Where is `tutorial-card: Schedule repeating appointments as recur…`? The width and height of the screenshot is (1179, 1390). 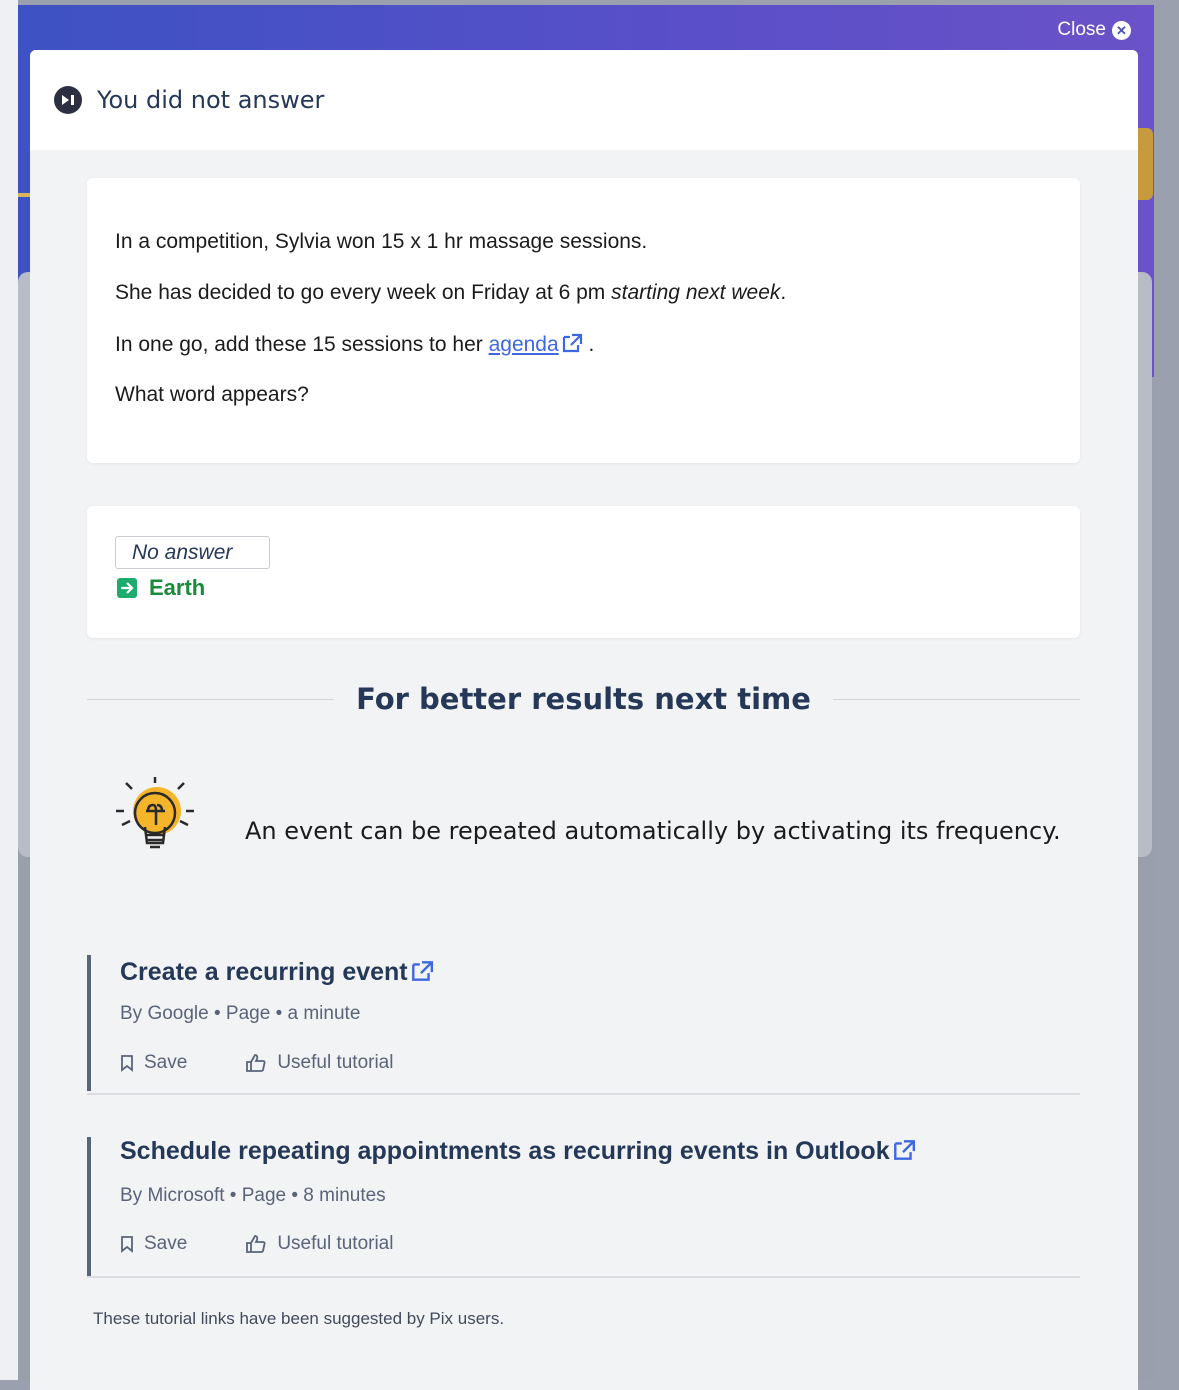
tutorial-card: Schedule repeating appointments as recur… is located at coordinates (583, 1207).